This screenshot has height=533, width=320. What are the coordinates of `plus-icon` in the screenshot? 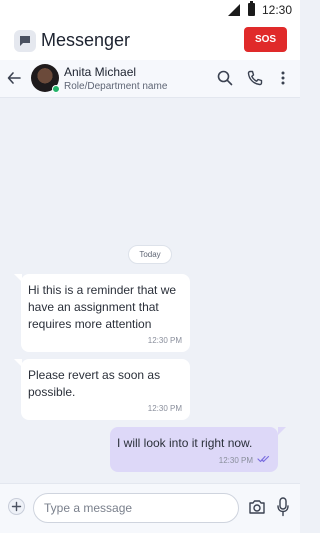 It's located at (16, 506).